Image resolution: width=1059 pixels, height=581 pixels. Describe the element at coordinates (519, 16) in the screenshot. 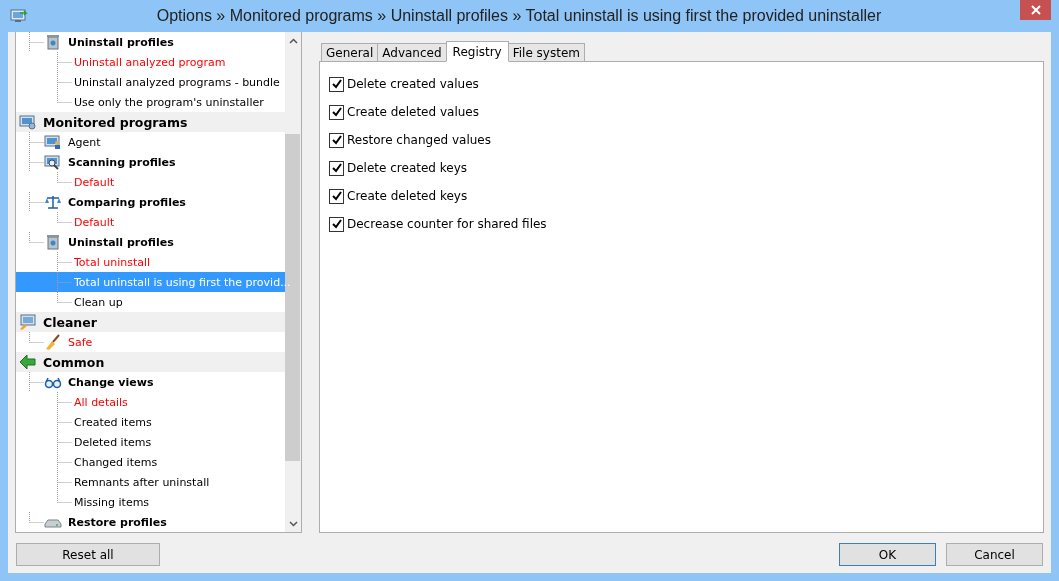

I see `window-title: Options » Monitored programs » Uninstall profiles » Total uninstall is using first the provided uninstaller` at that location.